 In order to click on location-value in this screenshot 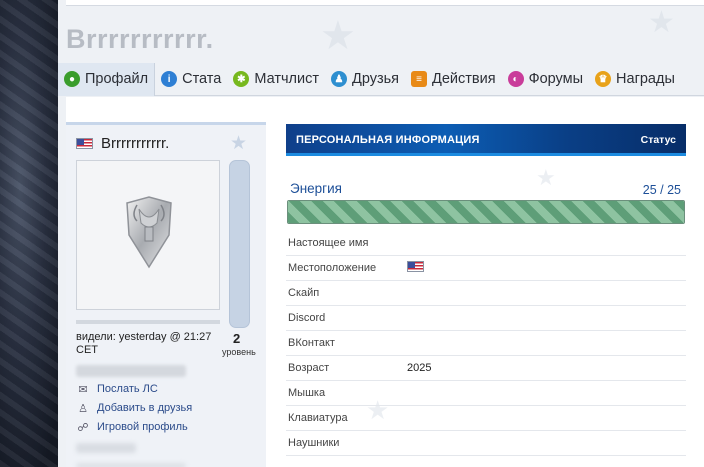, I will do `click(415, 268)`.